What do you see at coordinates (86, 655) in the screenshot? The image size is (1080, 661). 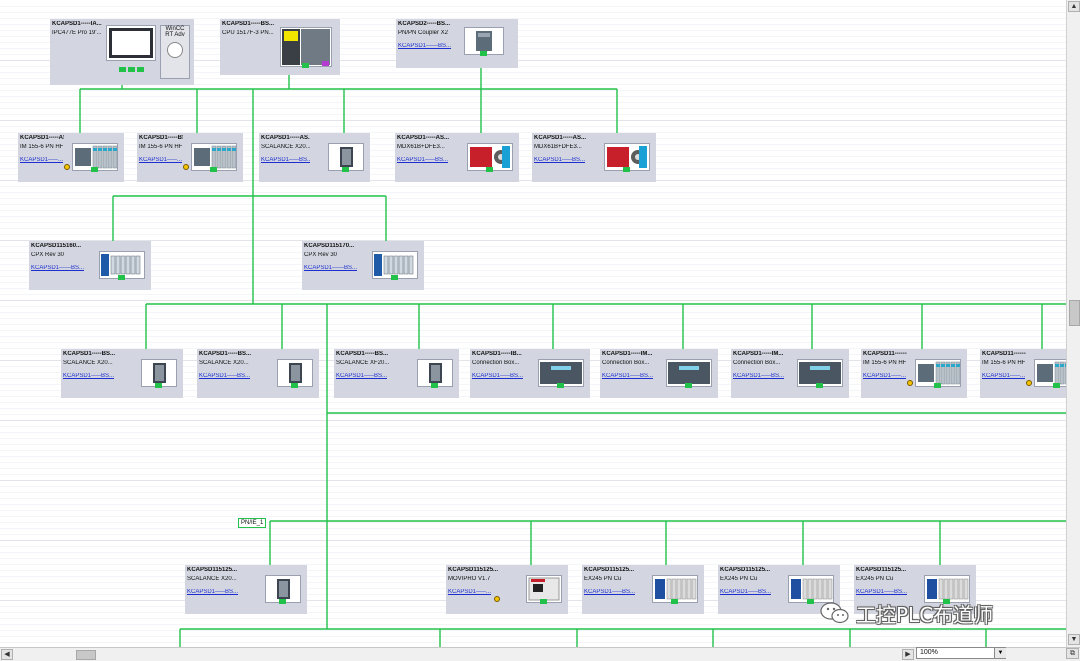 I see `horizontal-scroll-thumb` at bounding box center [86, 655].